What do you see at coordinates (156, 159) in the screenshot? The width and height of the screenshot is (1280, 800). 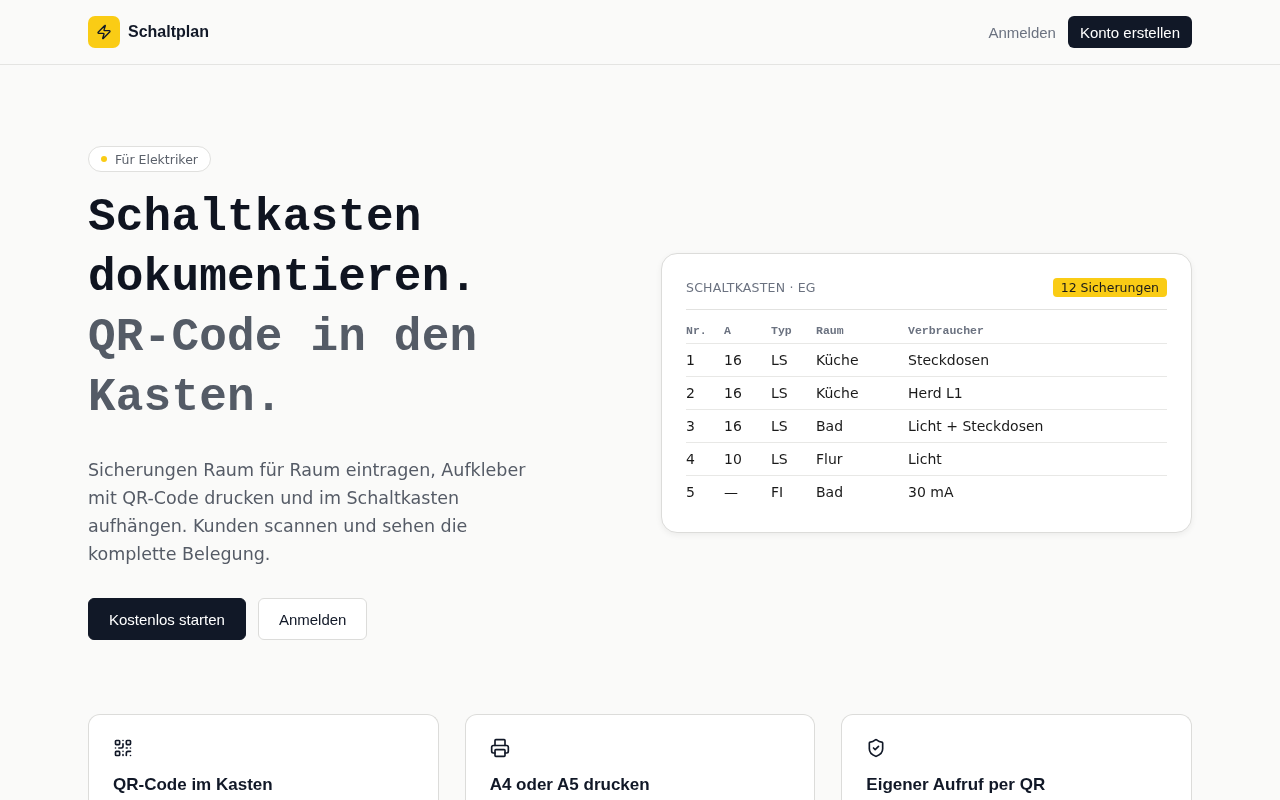 I see `tag-text: Für Elektriker` at bounding box center [156, 159].